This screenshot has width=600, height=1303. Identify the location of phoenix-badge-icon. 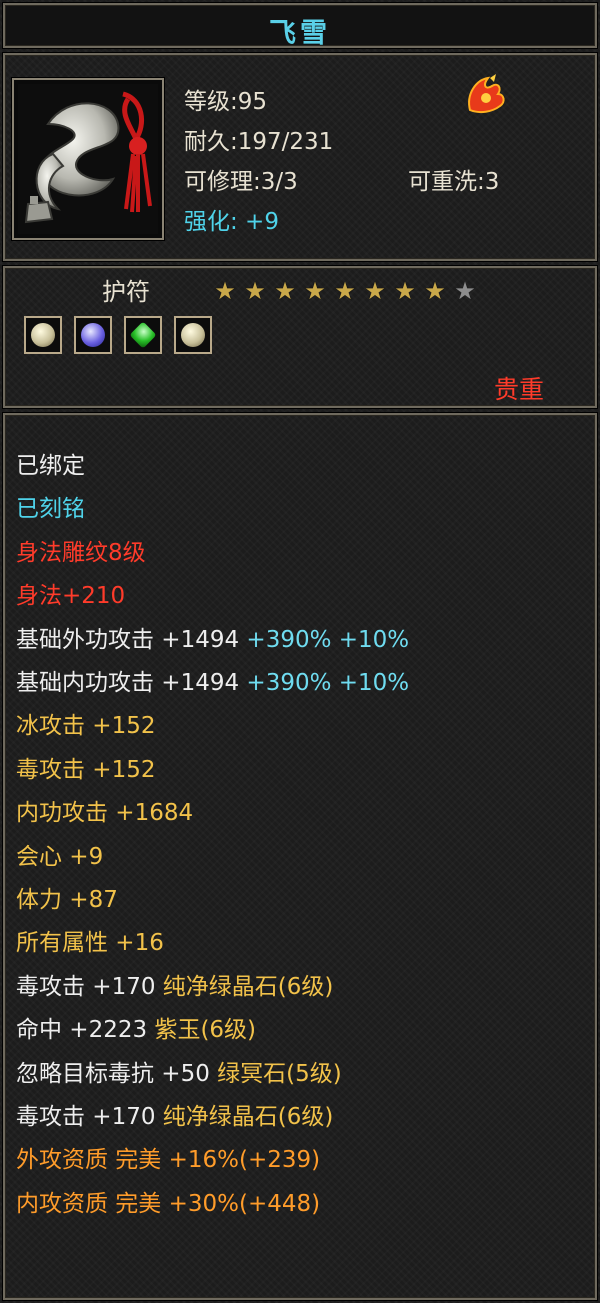
(485, 95).